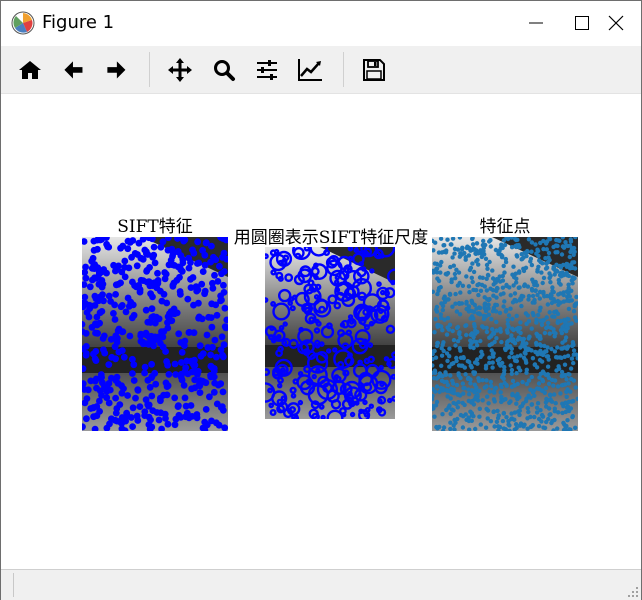 The height and width of the screenshot is (600, 642). What do you see at coordinates (116, 70) in the screenshot?
I see `forward-button` at bounding box center [116, 70].